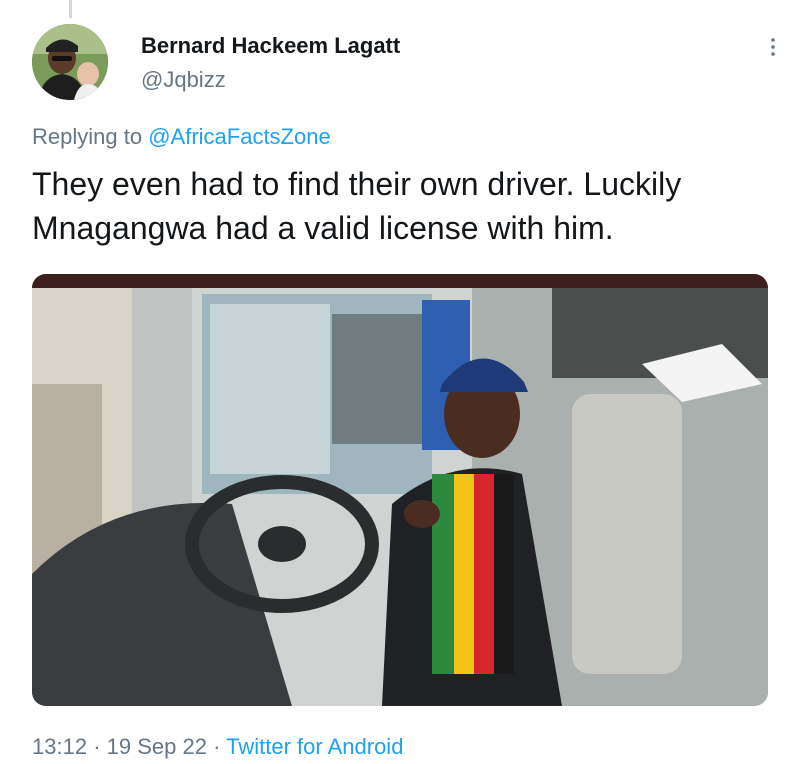 The width and height of the screenshot is (800, 764). What do you see at coordinates (70, 62) in the screenshot?
I see `avatar` at bounding box center [70, 62].